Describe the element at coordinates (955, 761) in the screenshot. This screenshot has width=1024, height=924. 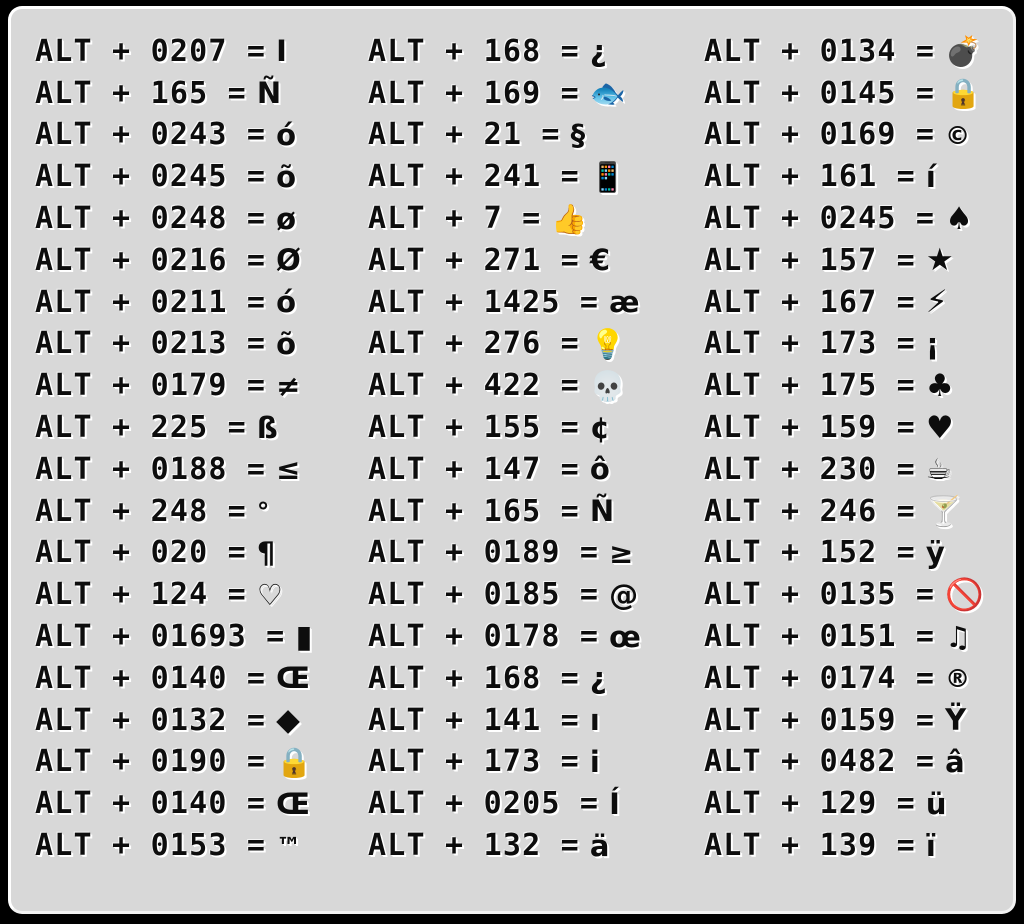
I see `latin-small-a-circumflex: â` at that location.